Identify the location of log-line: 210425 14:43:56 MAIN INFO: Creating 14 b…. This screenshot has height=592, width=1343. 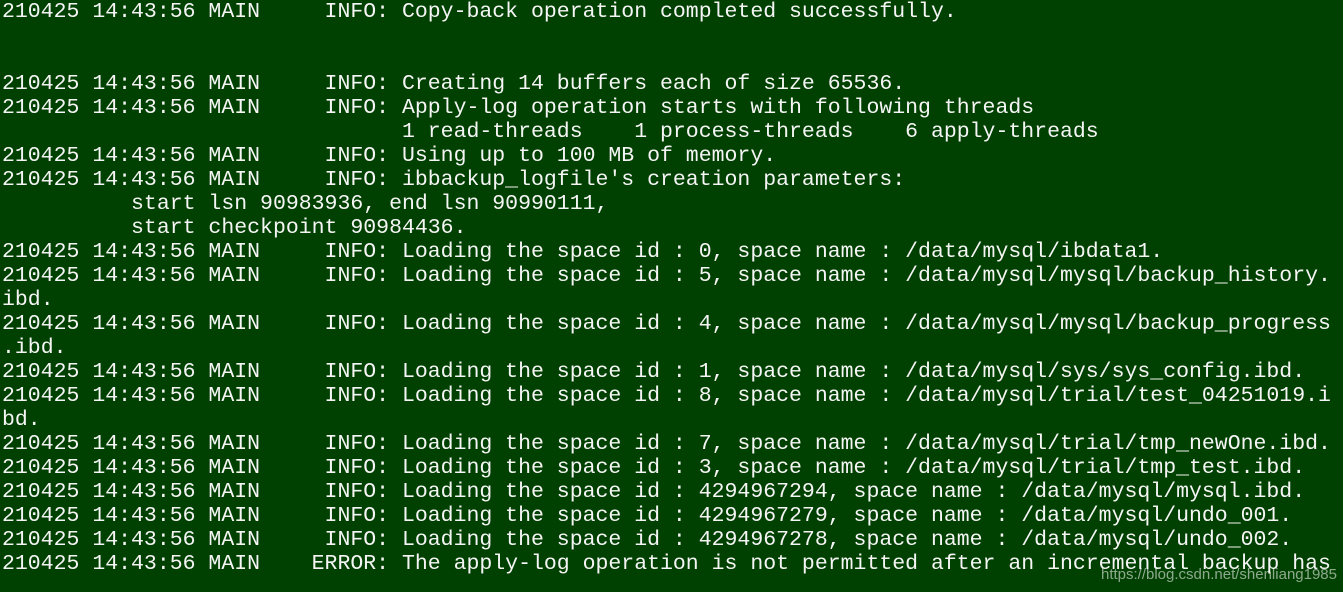
(454, 84).